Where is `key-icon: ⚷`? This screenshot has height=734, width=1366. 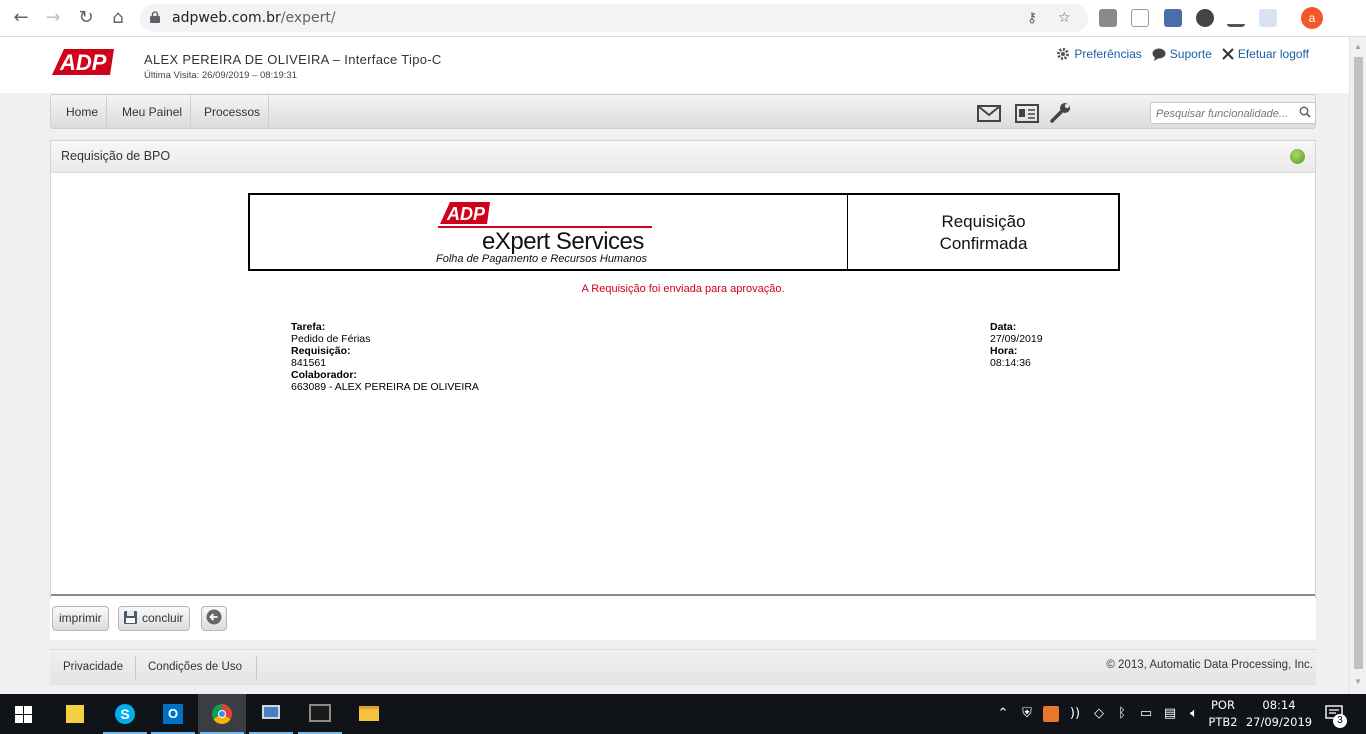 key-icon: ⚷ is located at coordinates (1032, 18).